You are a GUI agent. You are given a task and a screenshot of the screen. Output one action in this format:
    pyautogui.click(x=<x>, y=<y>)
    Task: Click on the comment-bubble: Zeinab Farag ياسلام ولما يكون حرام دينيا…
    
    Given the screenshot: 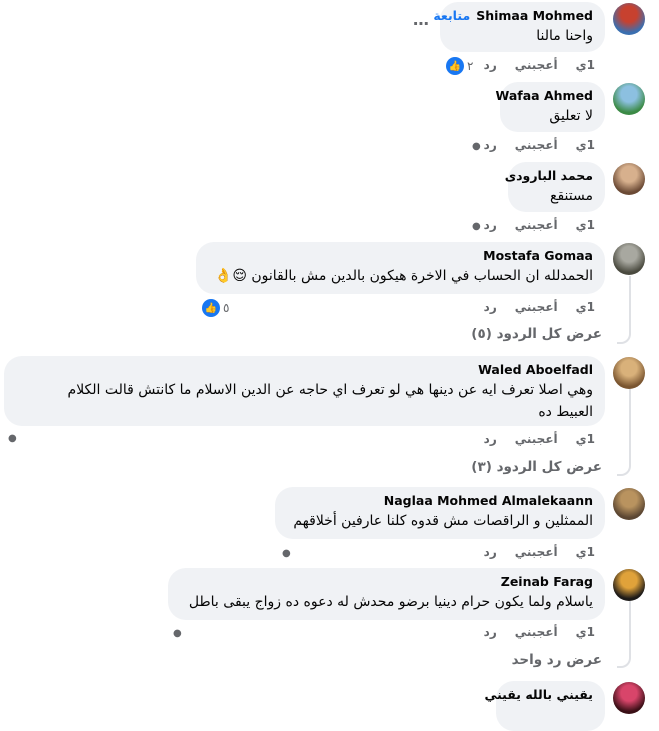 What is the action you would take?
    pyautogui.click(x=386, y=594)
    